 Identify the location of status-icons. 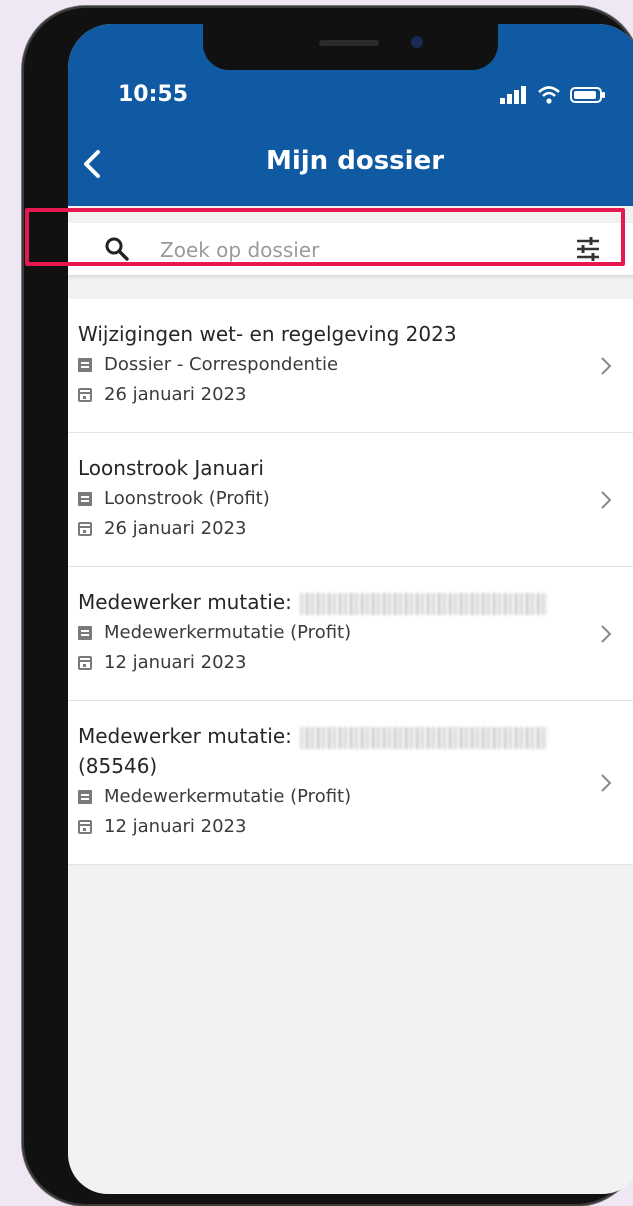
(553, 95).